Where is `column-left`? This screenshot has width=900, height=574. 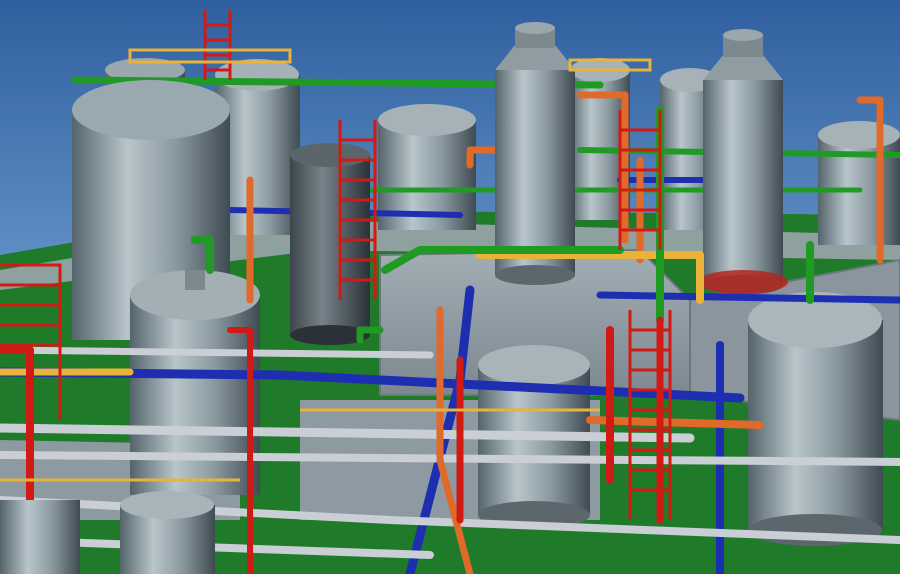 column-left is located at coordinates (535, 153).